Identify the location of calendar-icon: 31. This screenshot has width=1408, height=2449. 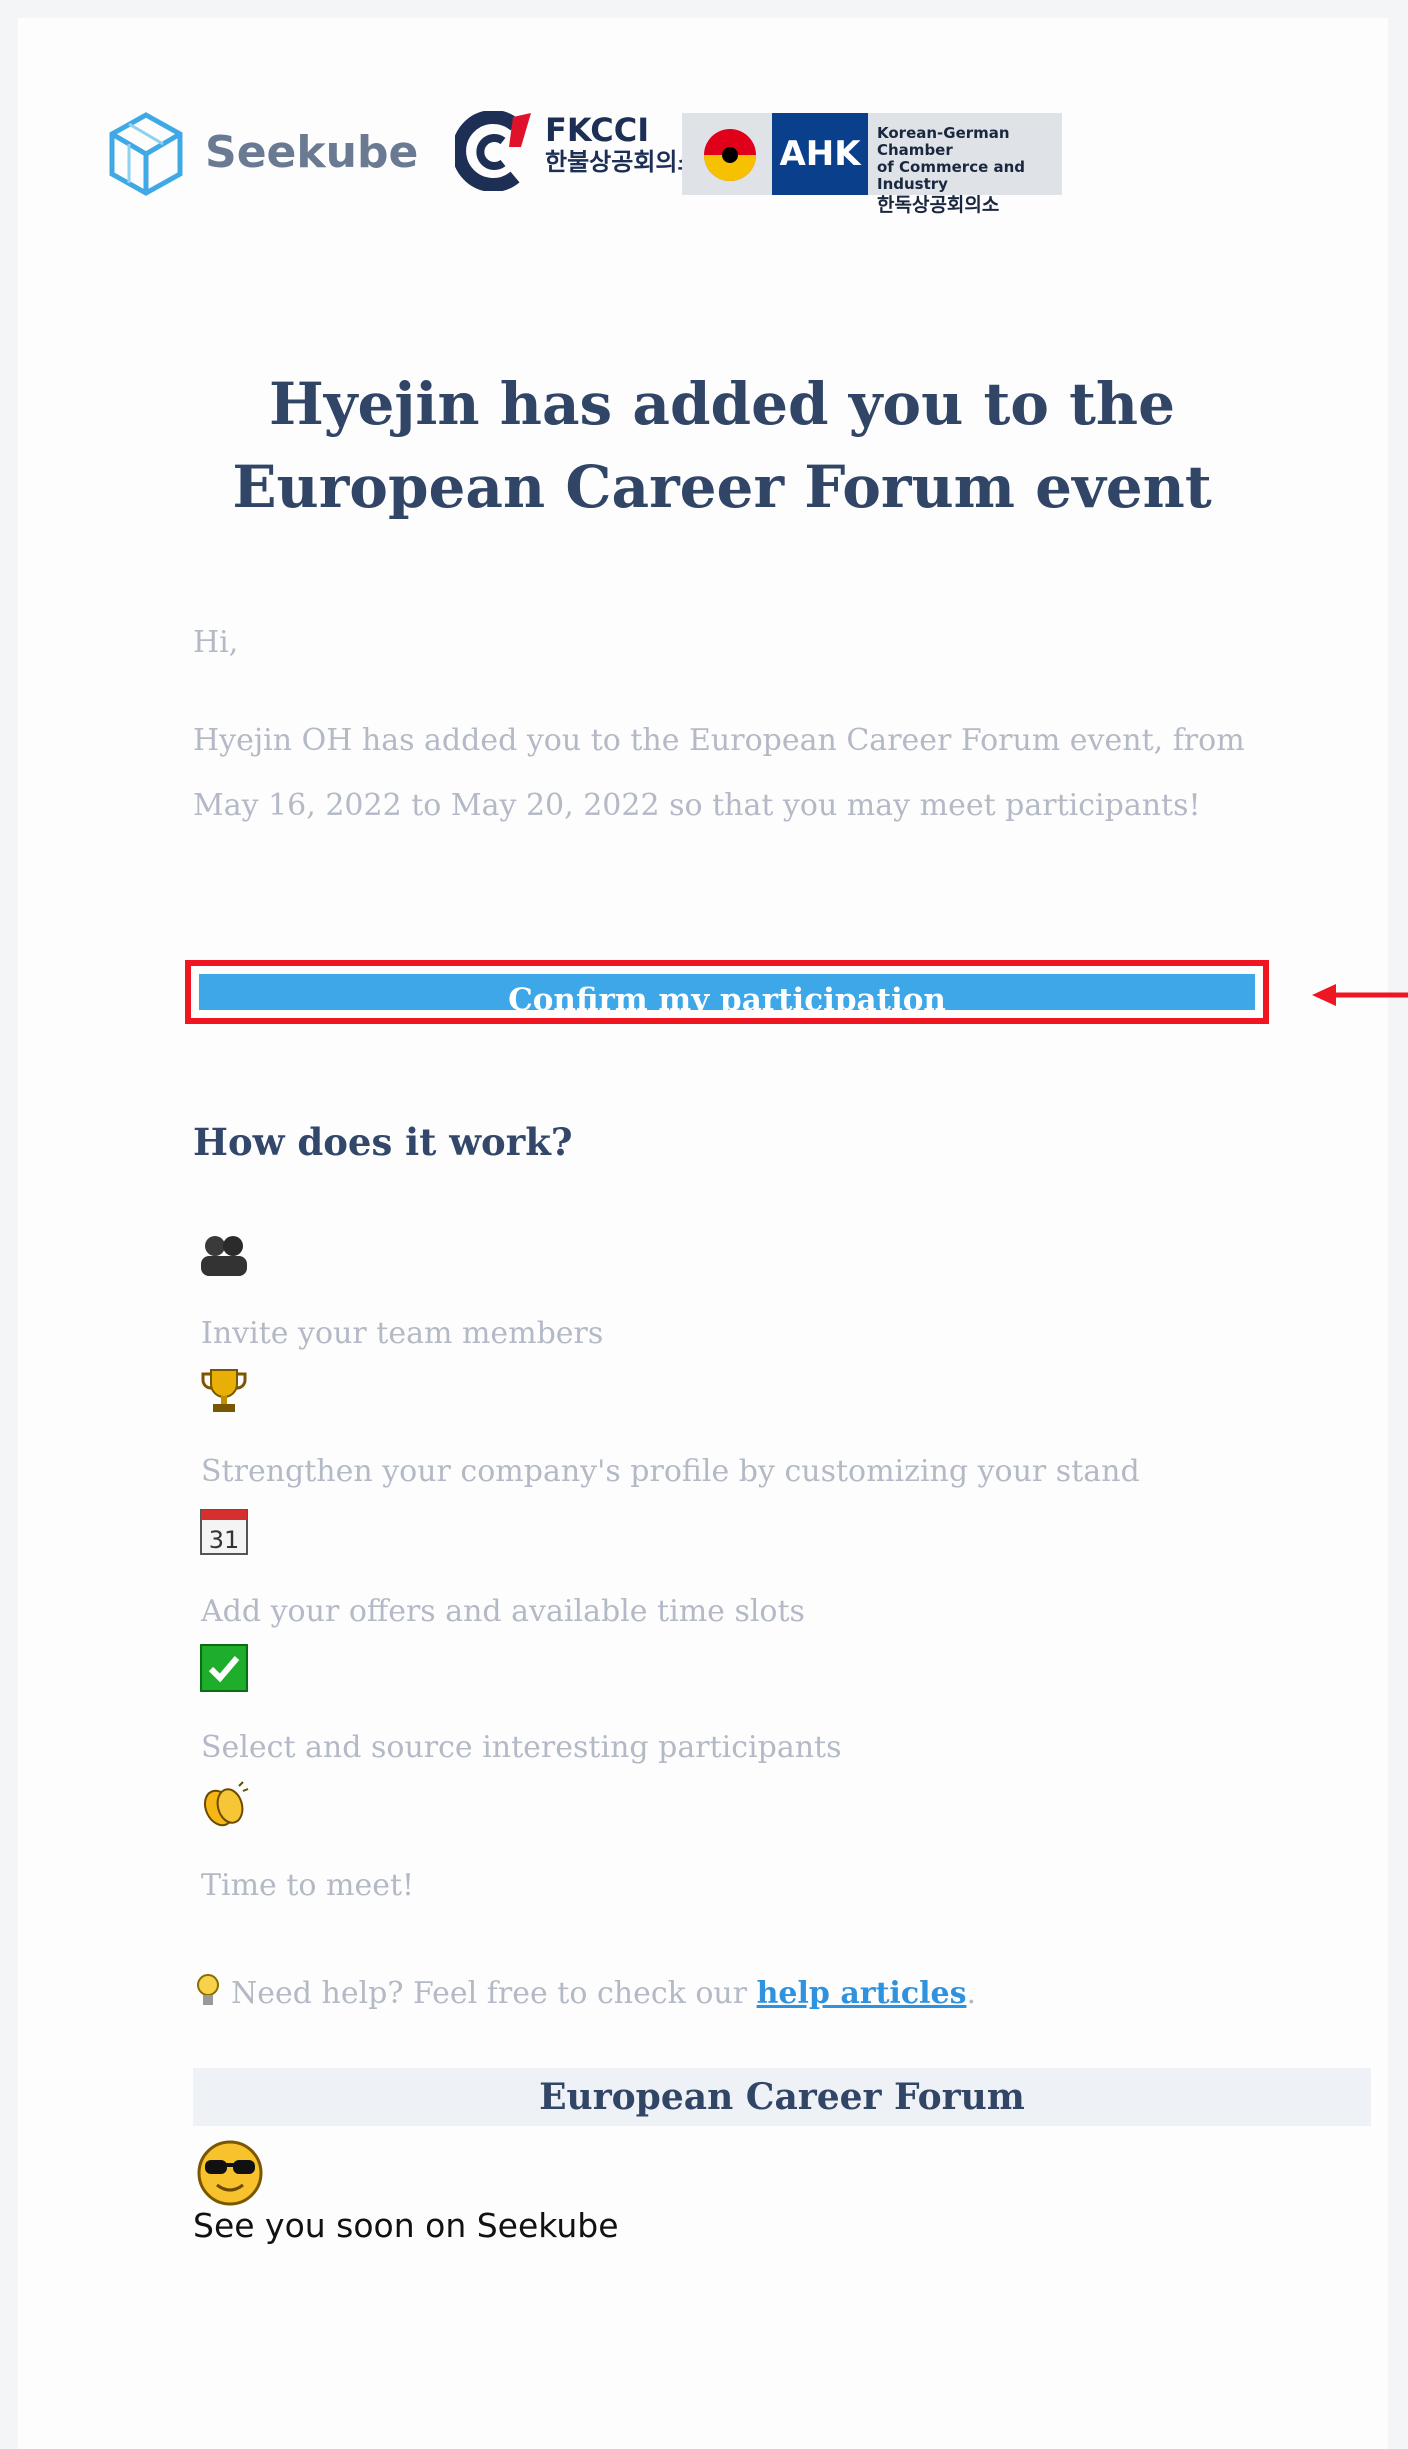
(224, 1532).